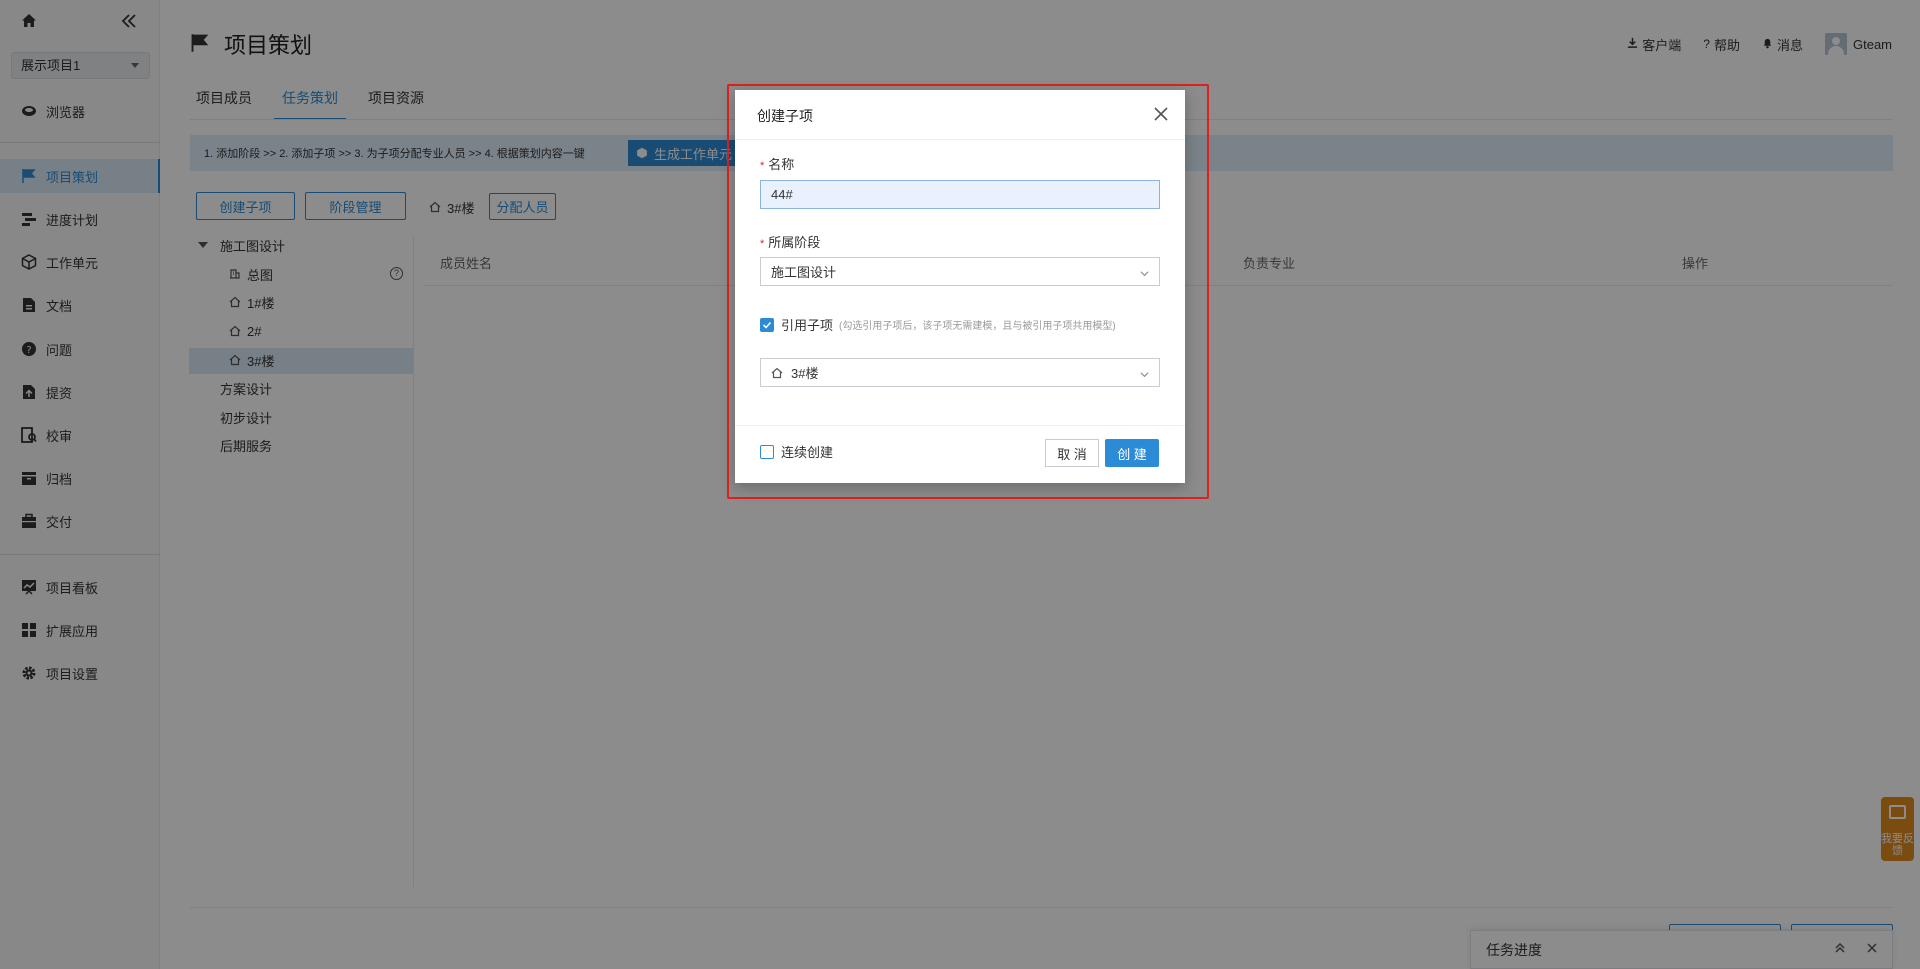  Describe the element at coordinates (785, 116) in the screenshot. I see `dialog-title: 创建子项` at that location.